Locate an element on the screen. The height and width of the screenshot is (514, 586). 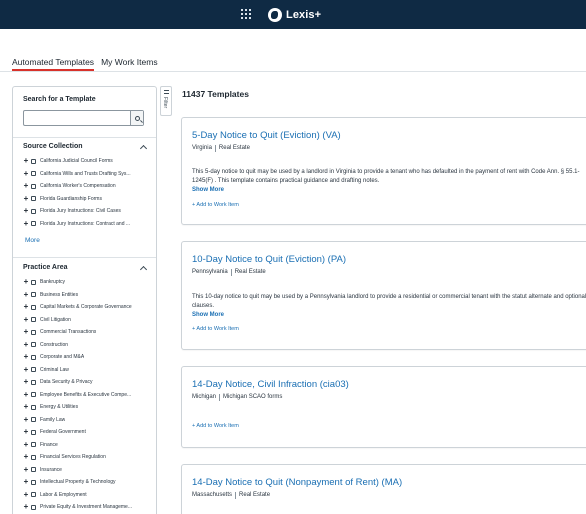
facet-item: + Civil Litigation is located at coordinates (88, 320).